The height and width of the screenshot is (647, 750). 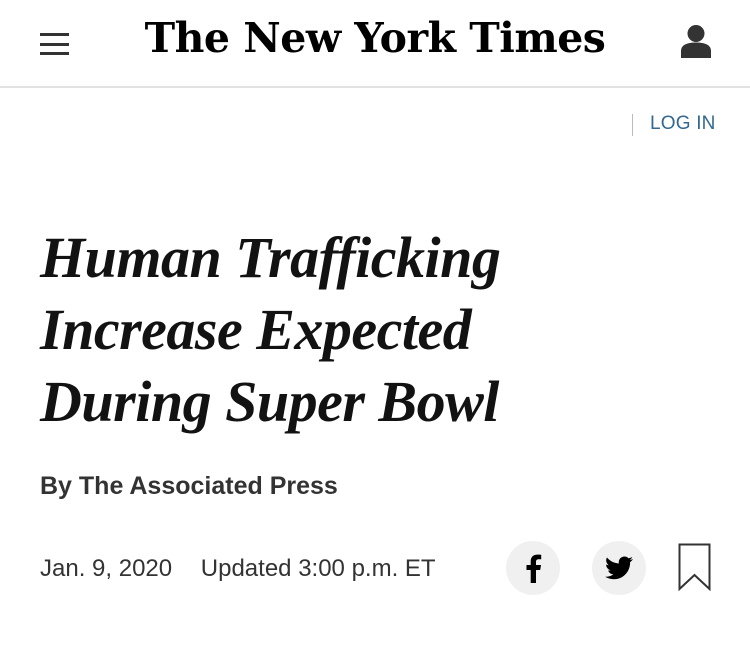 What do you see at coordinates (375, 38) in the screenshot?
I see `nyt-logo: The New York Times` at bounding box center [375, 38].